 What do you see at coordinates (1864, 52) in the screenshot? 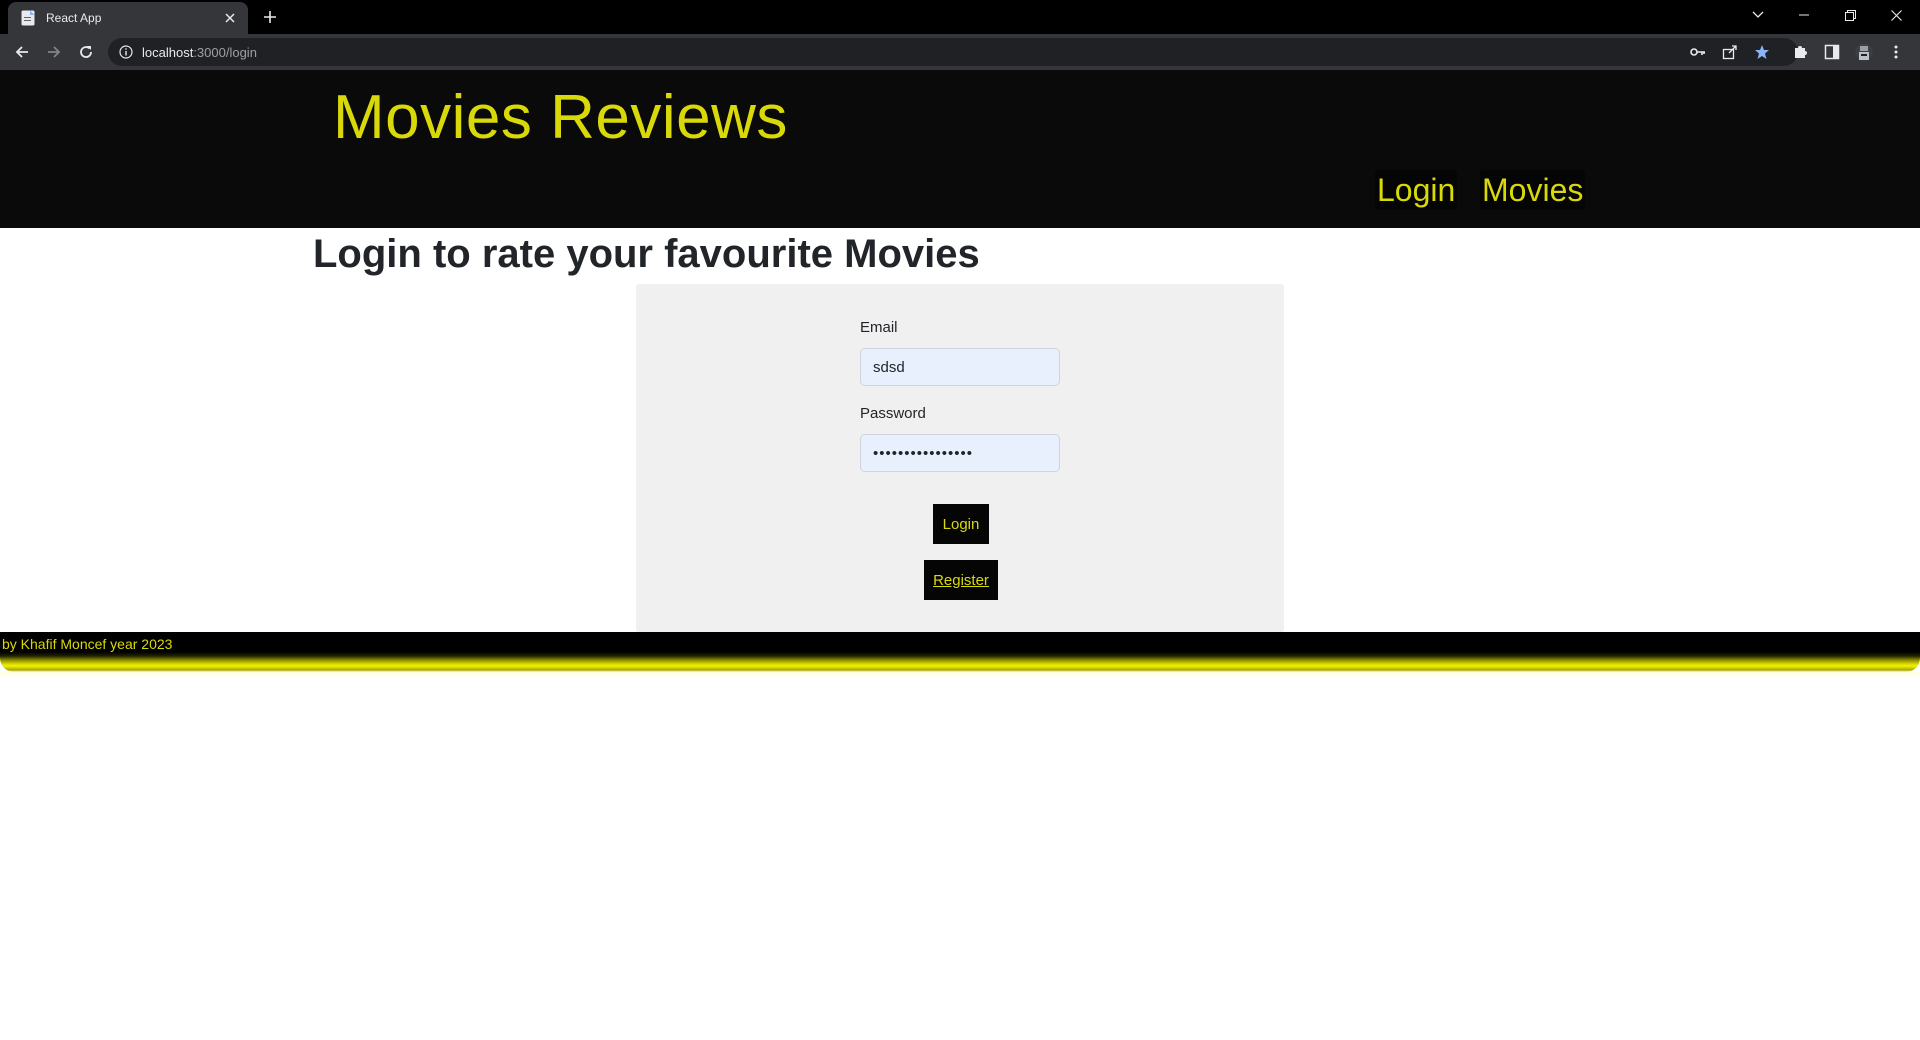
I see `profile-avatar-icon` at bounding box center [1864, 52].